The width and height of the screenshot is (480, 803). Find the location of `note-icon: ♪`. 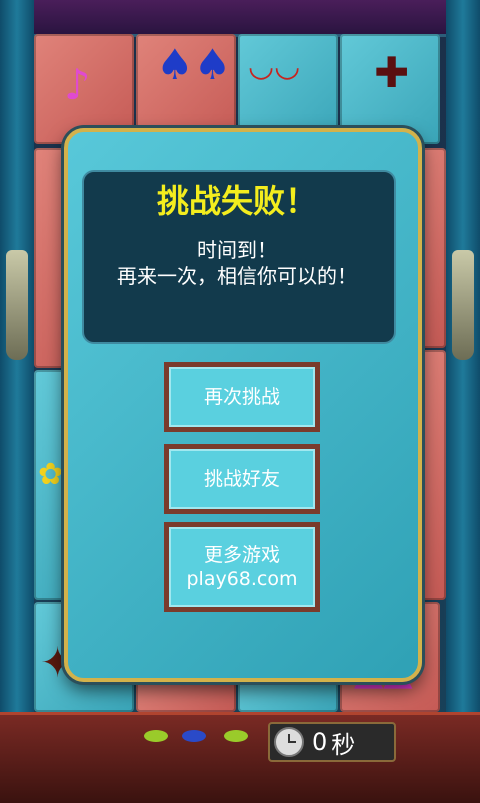

note-icon: ♪ is located at coordinates (77, 84).